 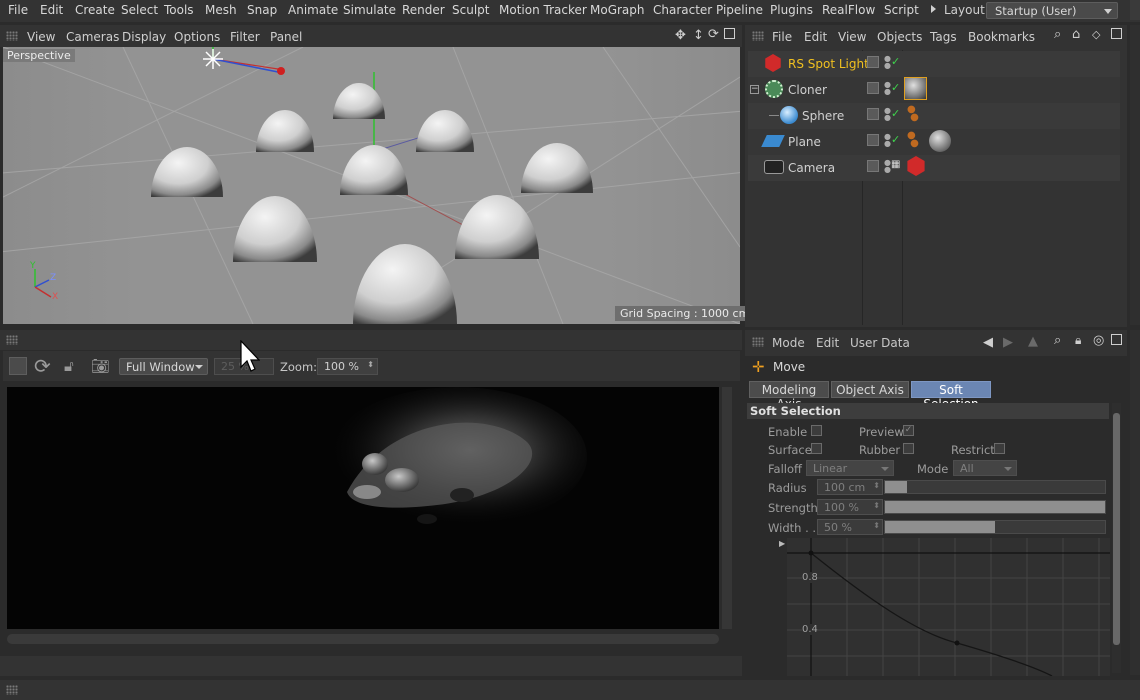 What do you see at coordinates (95, 10) in the screenshot?
I see `menu-create: Create` at bounding box center [95, 10].